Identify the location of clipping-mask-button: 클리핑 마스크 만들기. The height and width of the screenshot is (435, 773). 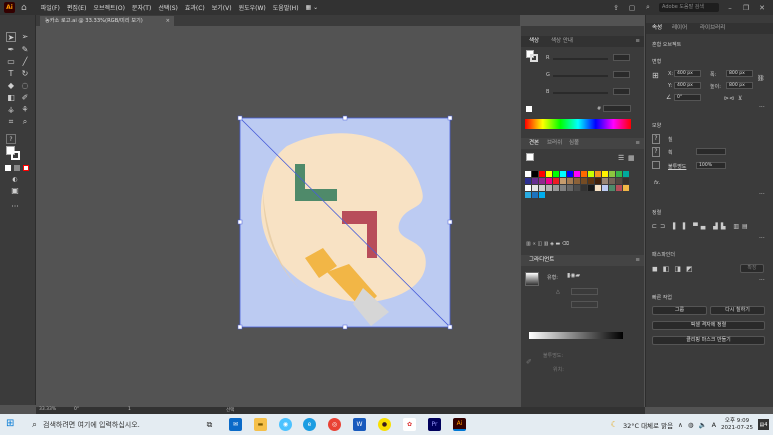
(708, 340).